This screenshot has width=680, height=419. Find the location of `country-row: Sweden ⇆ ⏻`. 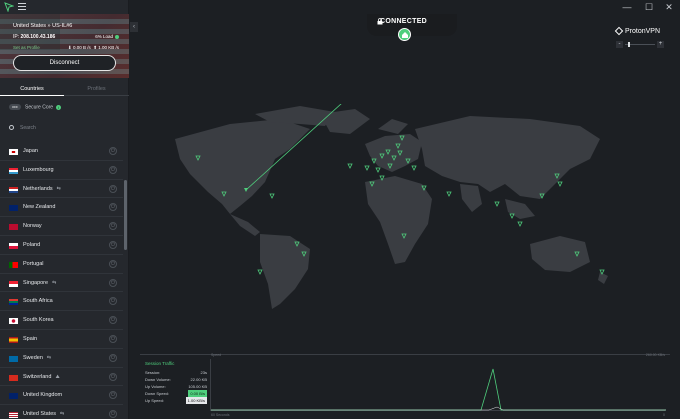

country-row: Sweden ⇆ ⏻ is located at coordinates (61, 358).